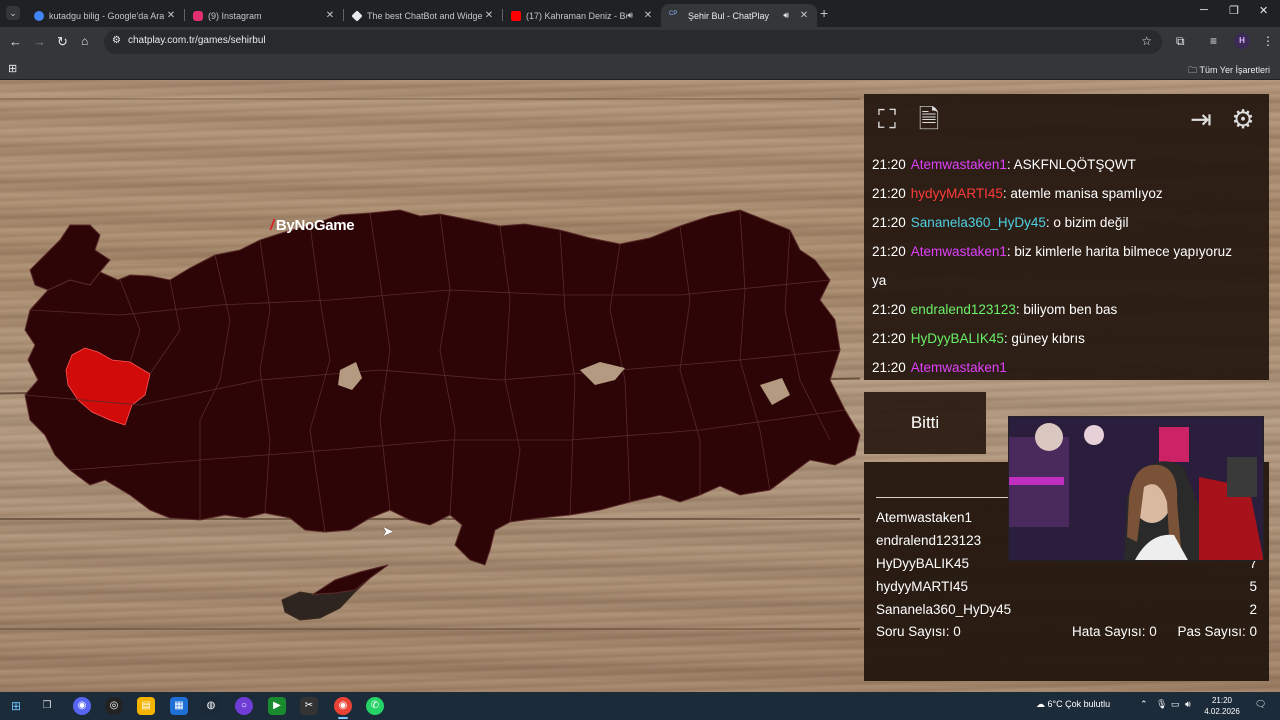 The height and width of the screenshot is (720, 1280). Describe the element at coordinates (1222, 700) in the screenshot. I see `clock-time: 21:20` at that location.